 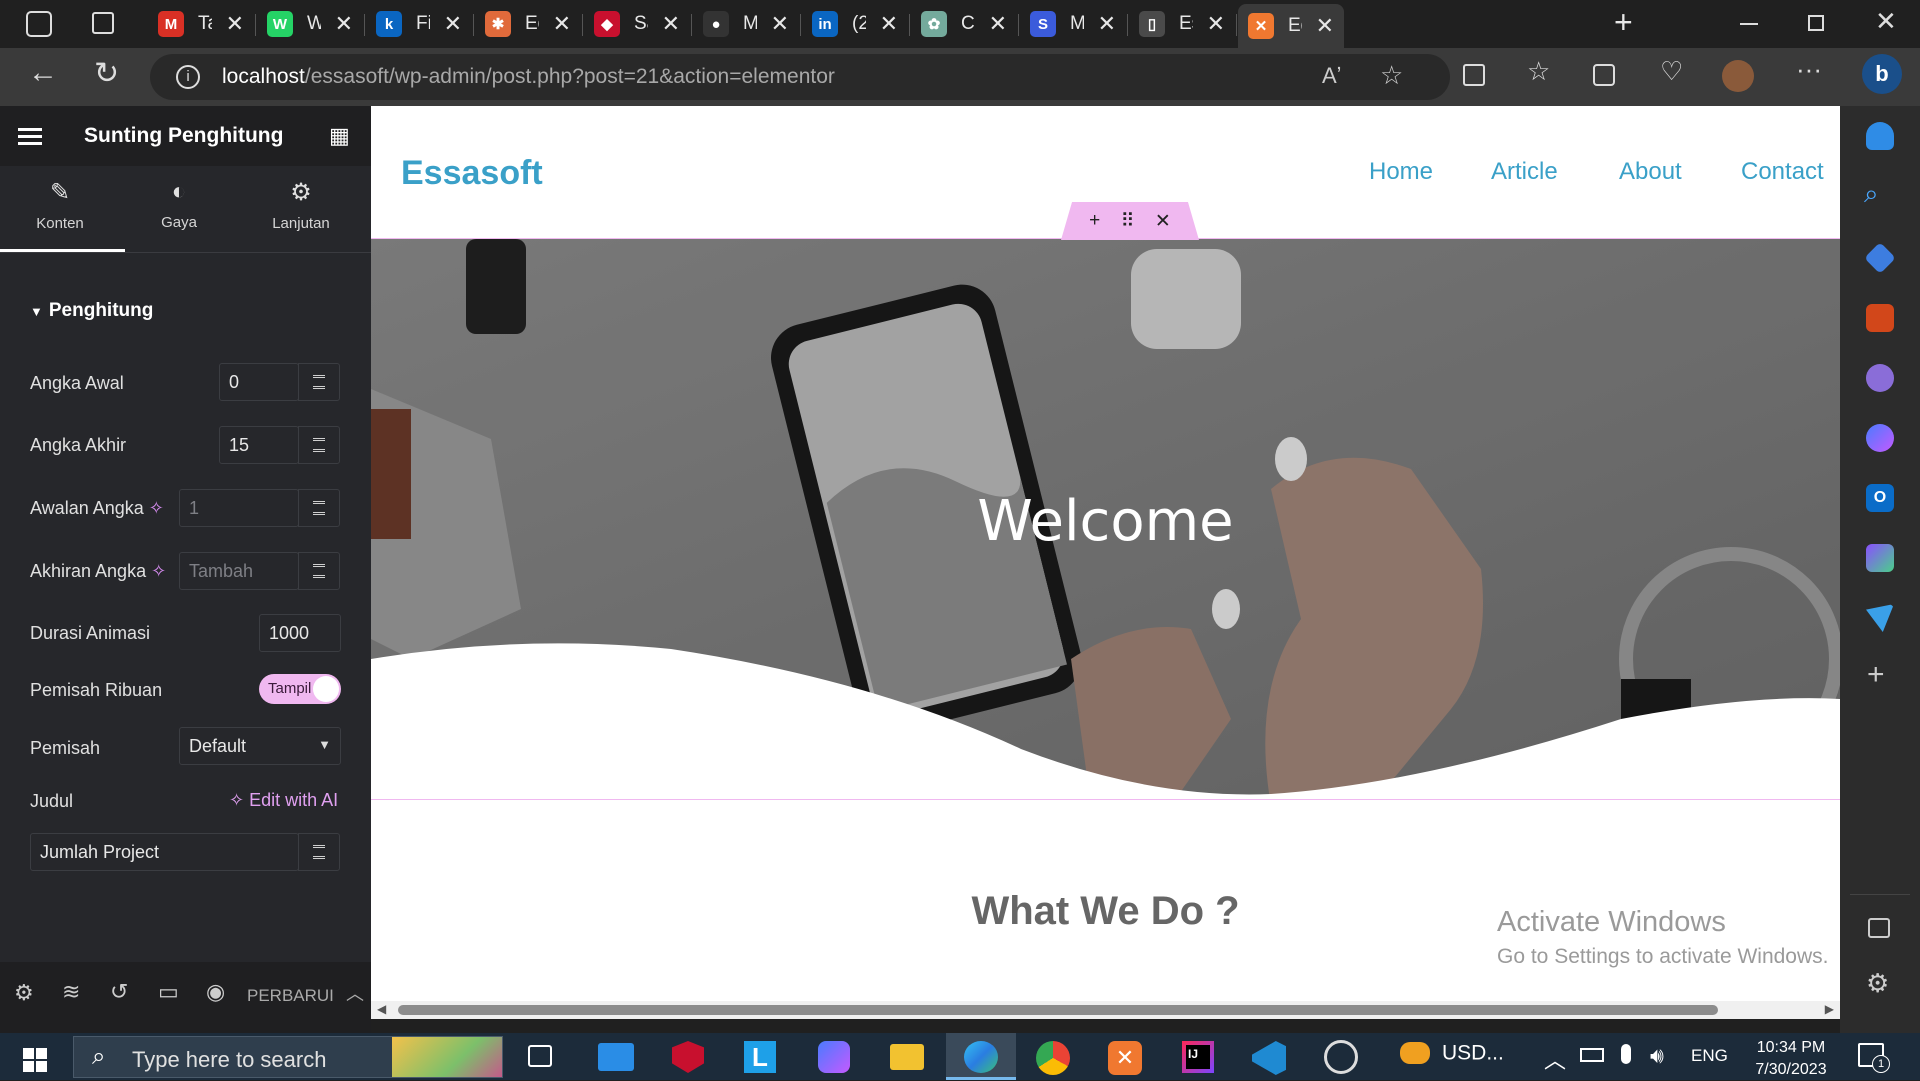 I want to click on drag-handle-icon: ⠿, so click(x=1128, y=221).